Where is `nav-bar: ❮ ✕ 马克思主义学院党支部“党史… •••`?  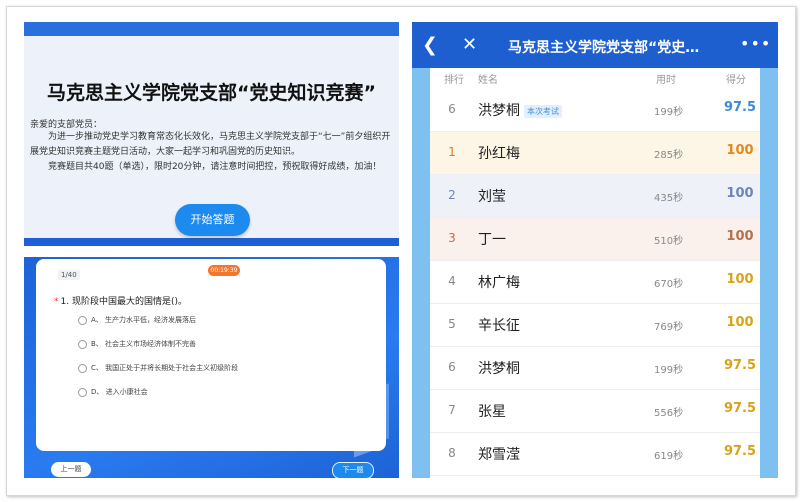 nav-bar: ❮ ✕ 马克思主义学院党支部“党史… ••• is located at coordinates (595, 45).